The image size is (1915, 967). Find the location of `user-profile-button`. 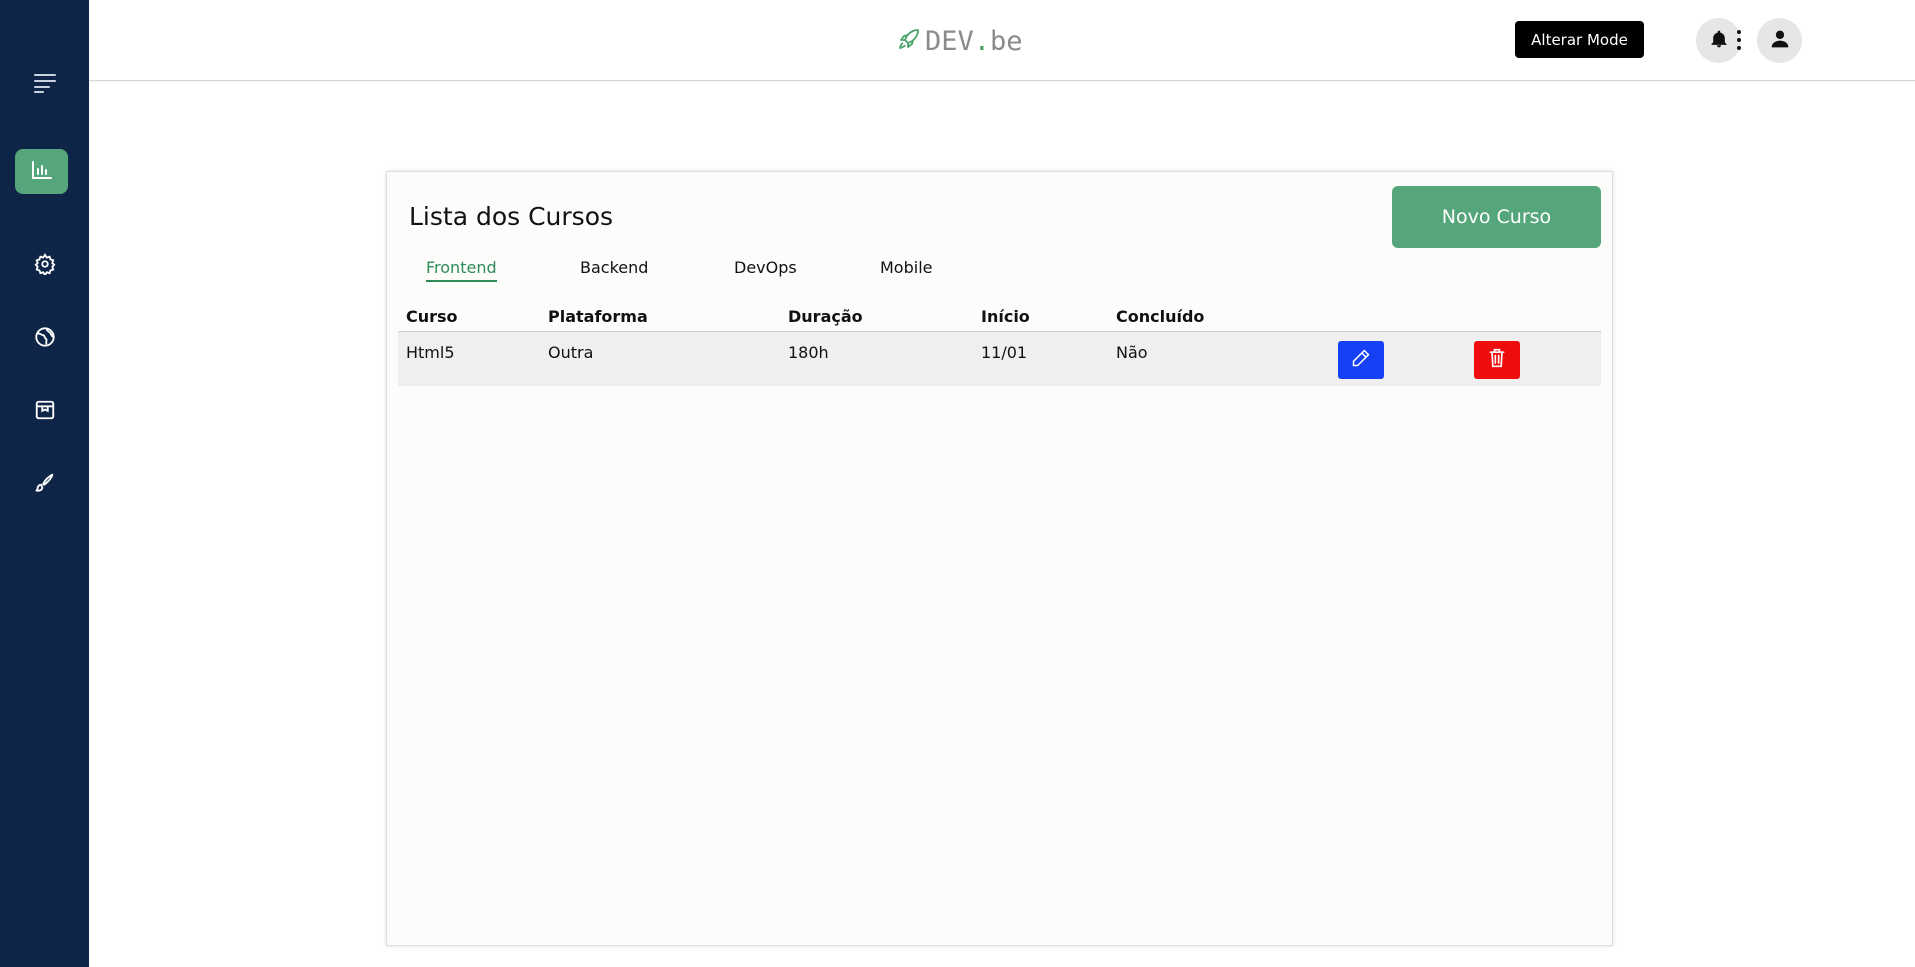

user-profile-button is located at coordinates (1779, 40).